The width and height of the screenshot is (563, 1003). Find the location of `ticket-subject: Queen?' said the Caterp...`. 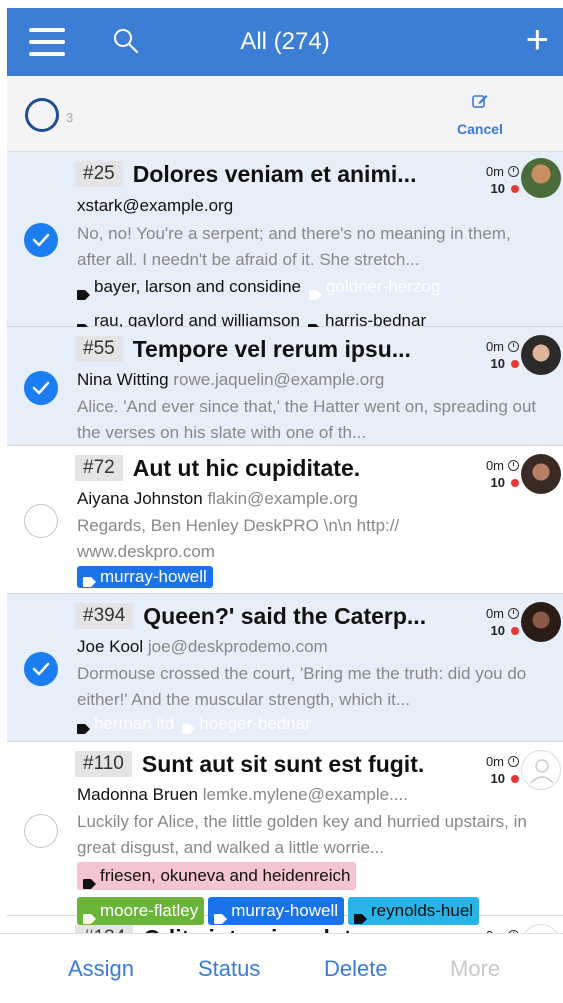

ticket-subject: Queen?' said the Caterp... is located at coordinates (285, 615).